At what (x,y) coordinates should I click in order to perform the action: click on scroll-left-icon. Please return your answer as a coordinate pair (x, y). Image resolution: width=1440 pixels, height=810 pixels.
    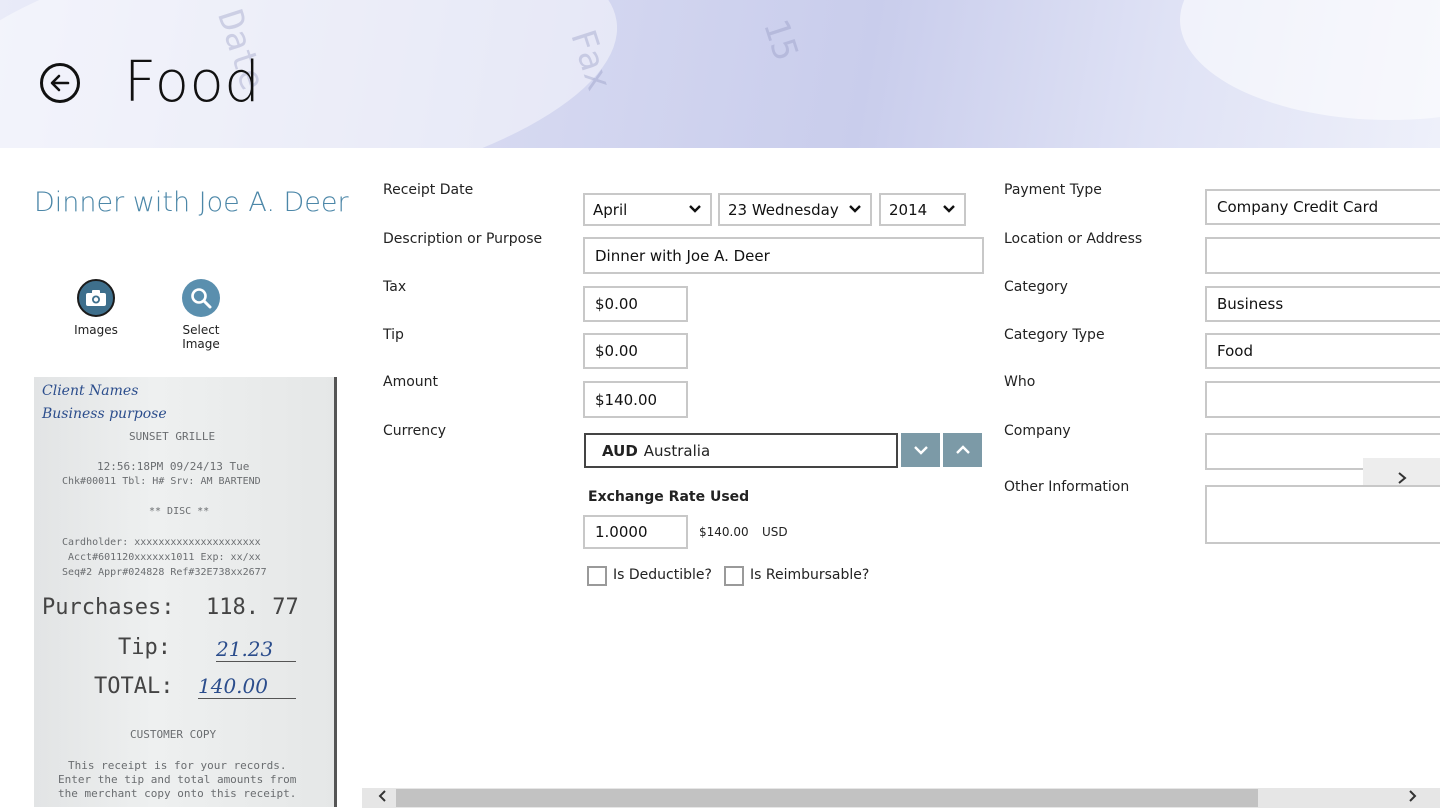
    Looking at the image, I should click on (382, 798).